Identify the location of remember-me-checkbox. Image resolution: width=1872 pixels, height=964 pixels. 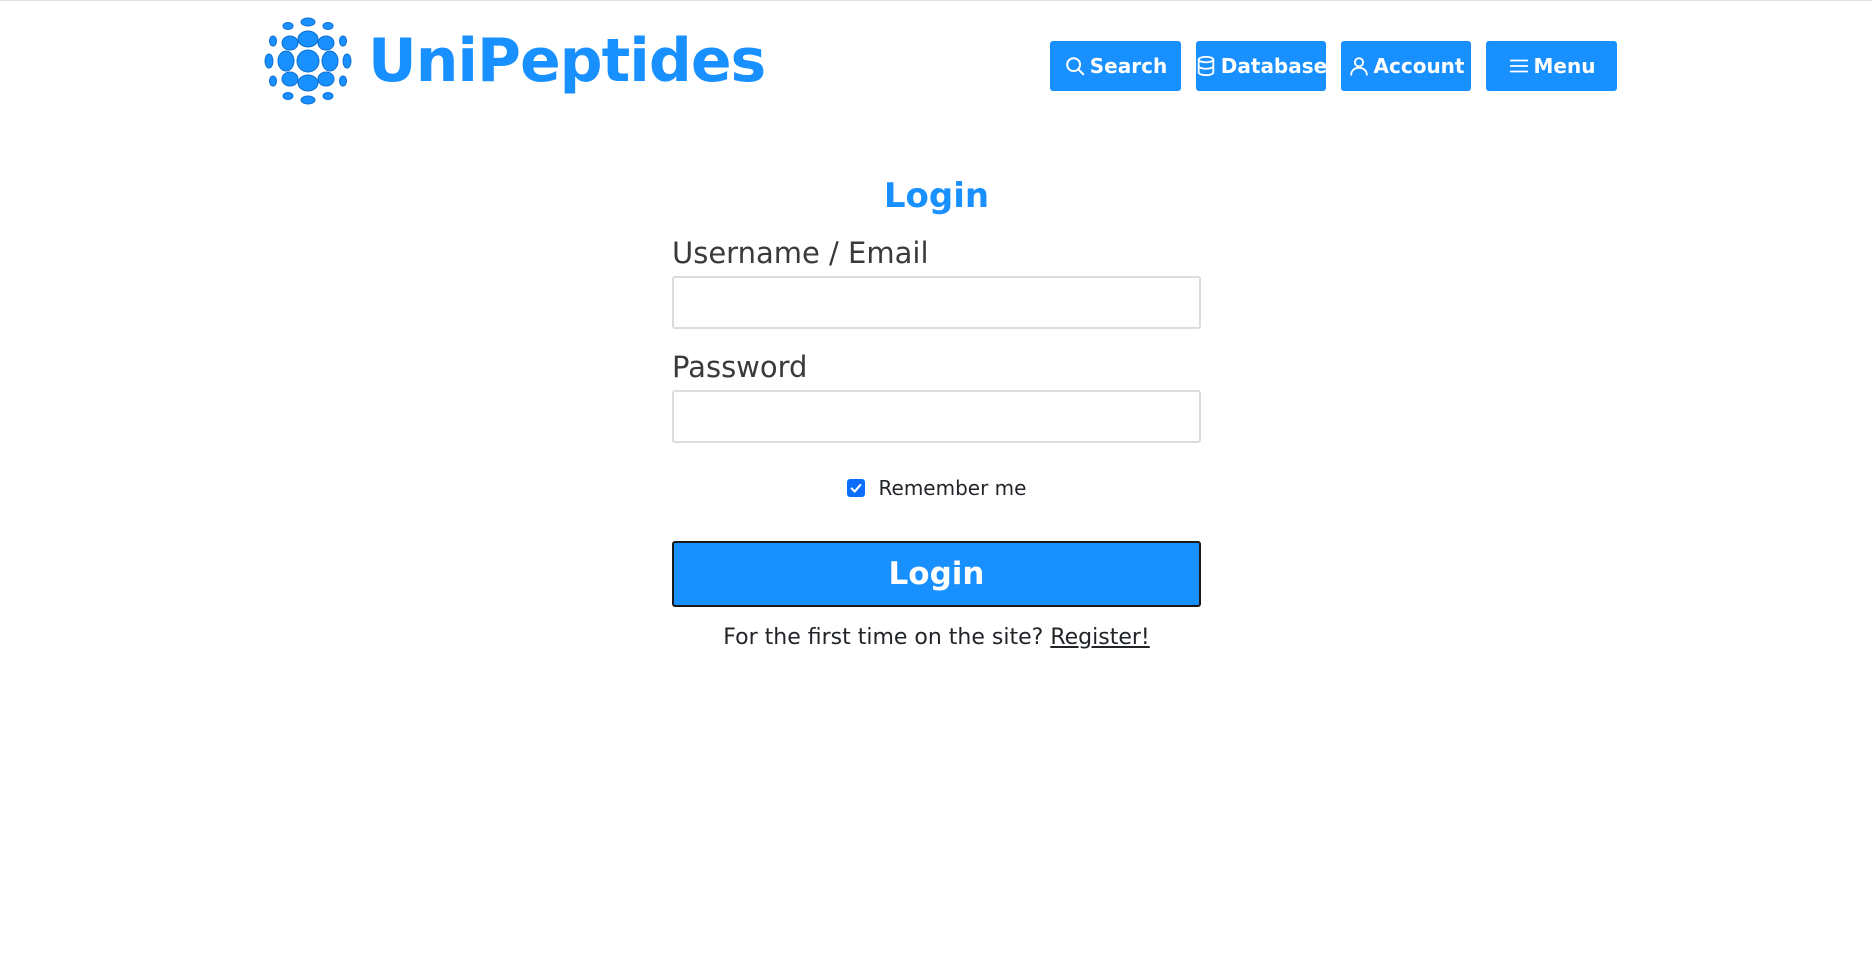
(855, 488).